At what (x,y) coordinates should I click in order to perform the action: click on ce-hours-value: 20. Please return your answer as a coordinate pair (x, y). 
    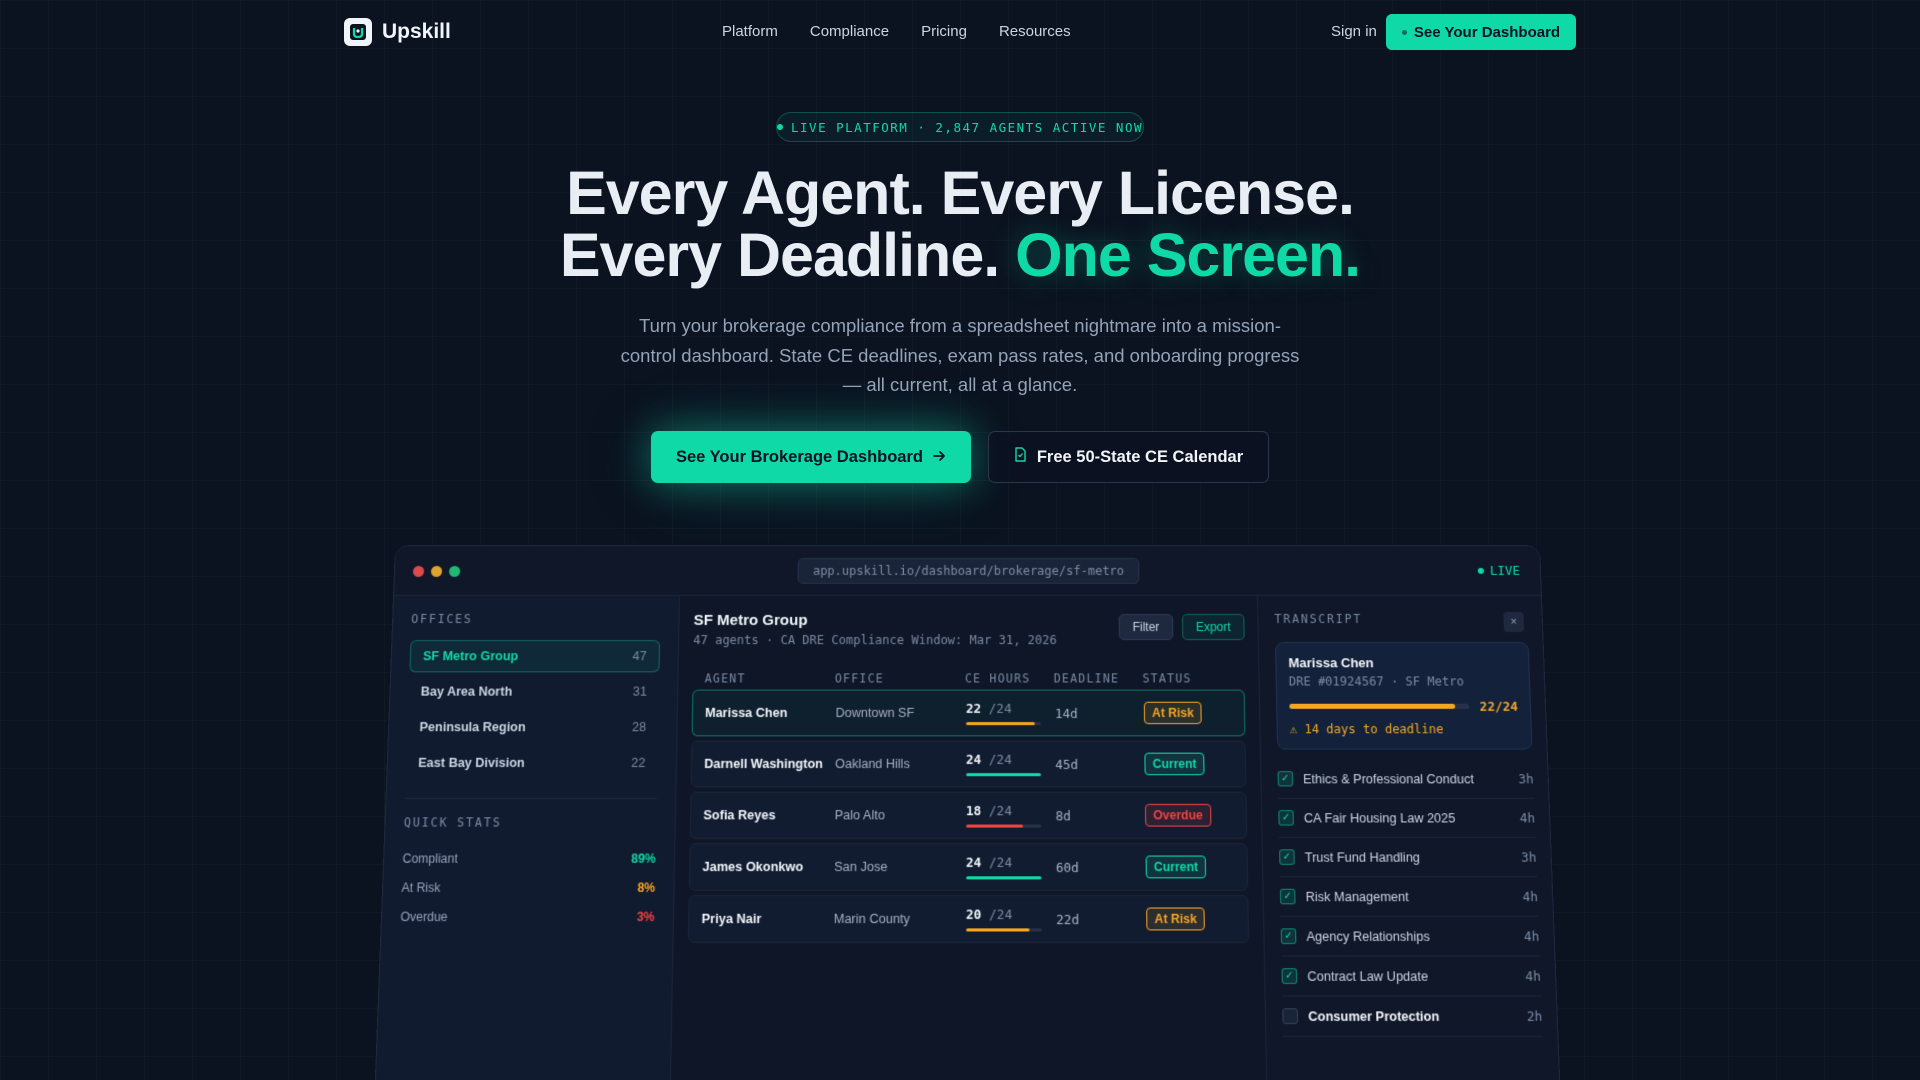
    Looking at the image, I should click on (973, 914).